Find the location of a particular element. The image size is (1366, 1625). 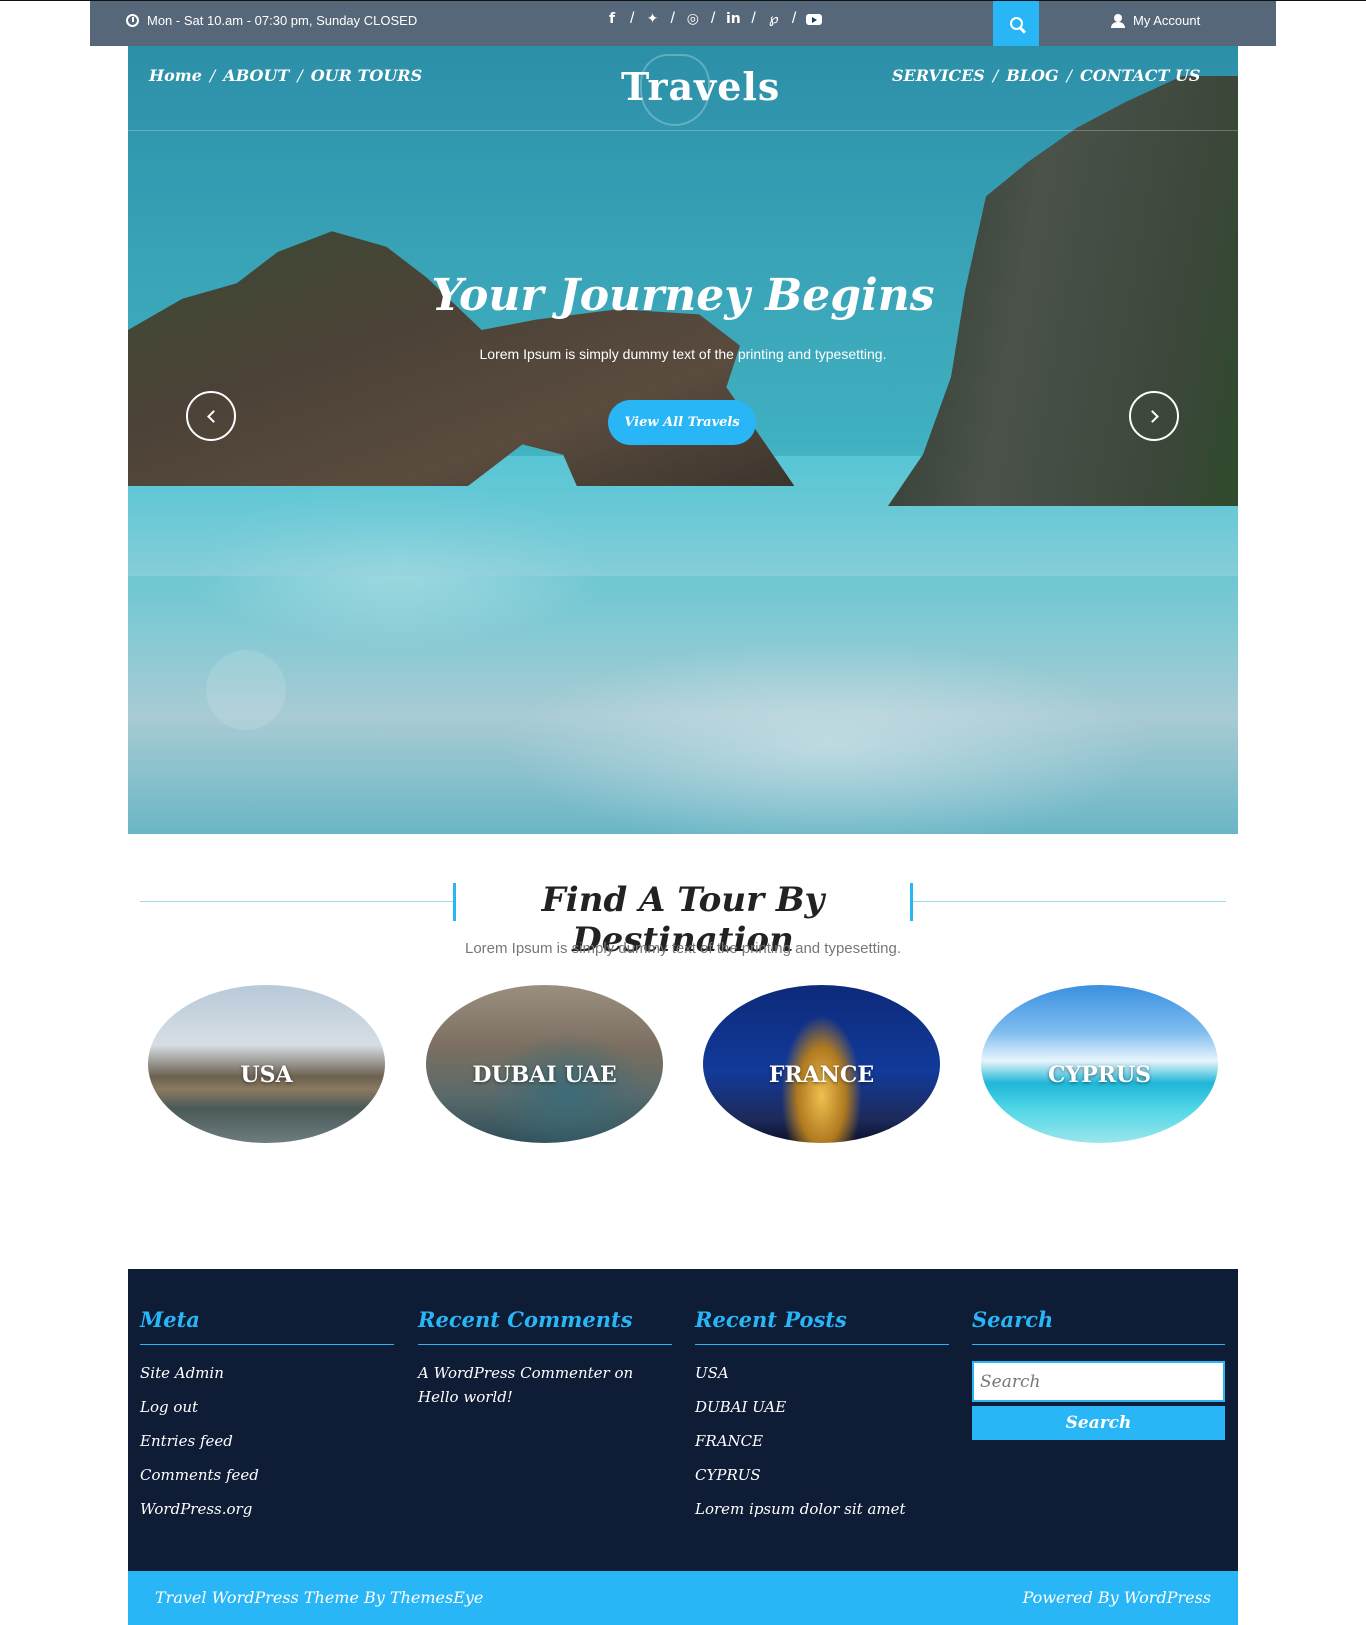

clock-icon is located at coordinates (132, 20).